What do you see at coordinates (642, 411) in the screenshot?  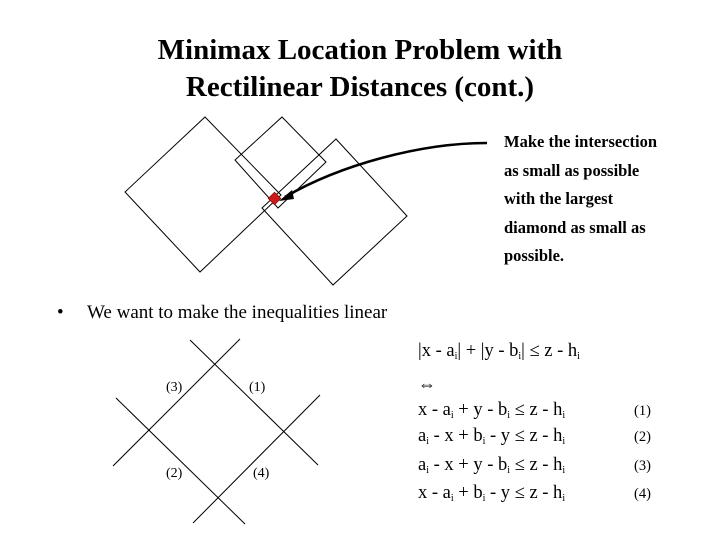 I see `inequality-number: (1)` at bounding box center [642, 411].